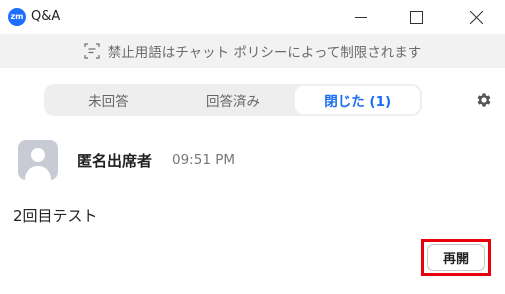 This screenshot has height=294, width=505. I want to click on window-title: Q&A, so click(46, 16).